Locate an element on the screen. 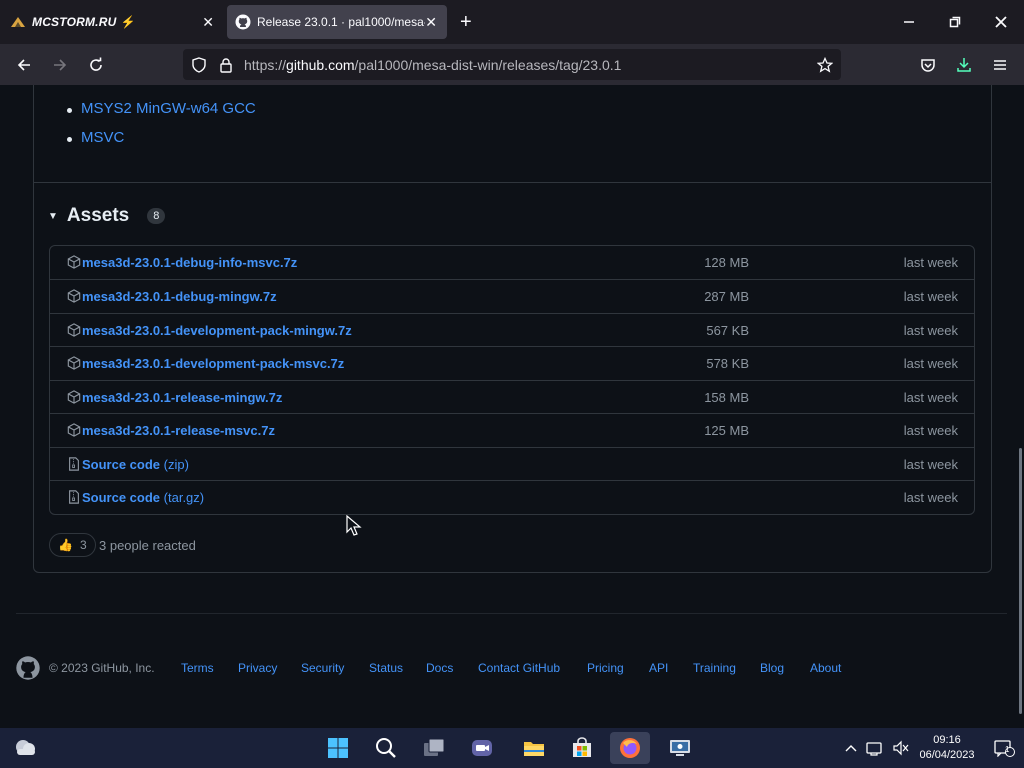 Image resolution: width=1024 pixels, height=768 pixels. notifications-icon: 1 is located at coordinates (1004, 748).